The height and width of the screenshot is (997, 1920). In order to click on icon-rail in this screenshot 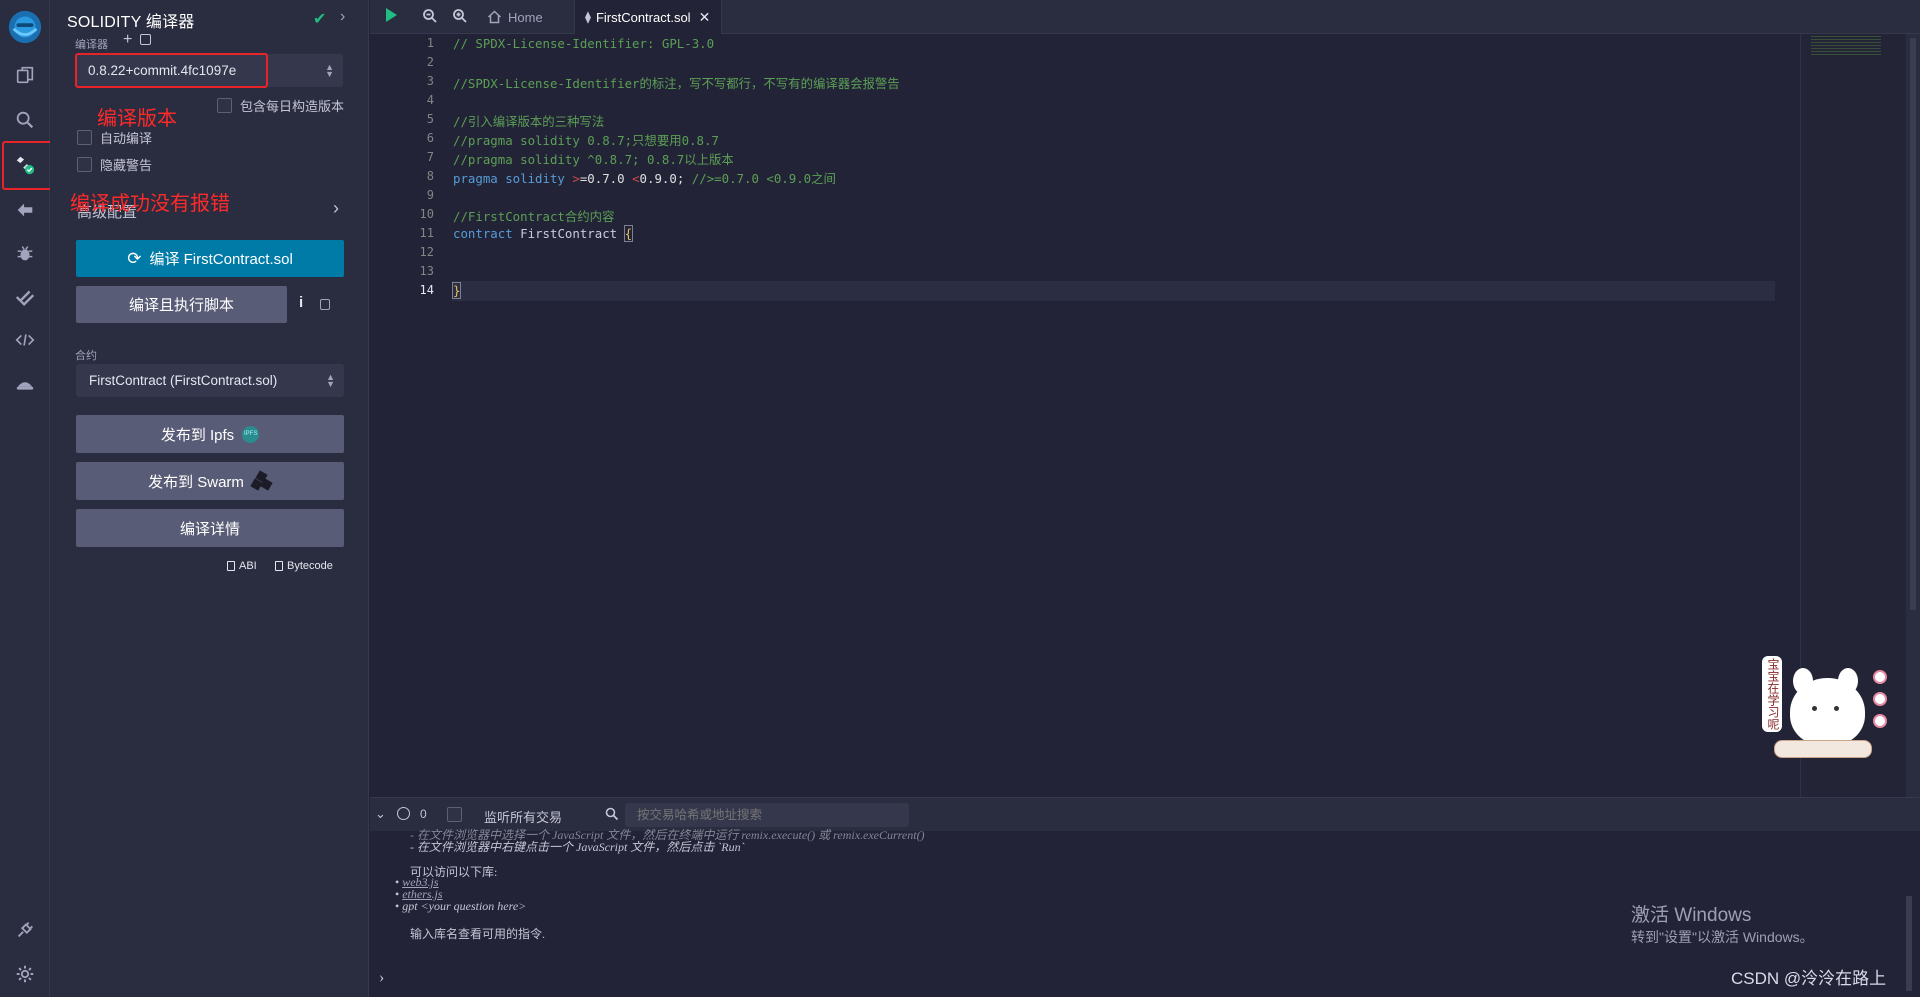, I will do `click(30, 498)`.